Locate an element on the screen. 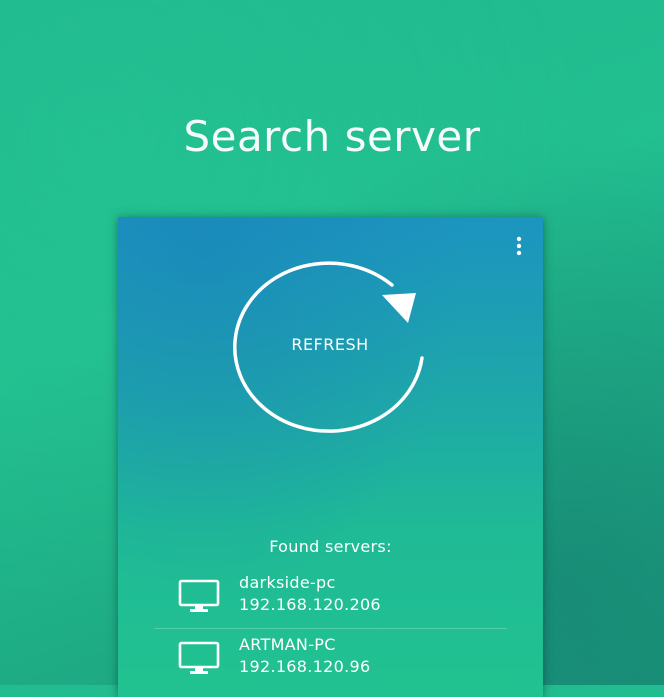  refresh-button: REFRESH is located at coordinates (332, 345).